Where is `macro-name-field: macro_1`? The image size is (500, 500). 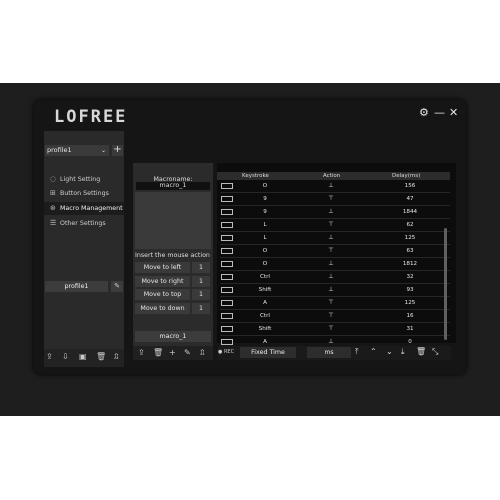 macro-name-field: macro_1 is located at coordinates (173, 336).